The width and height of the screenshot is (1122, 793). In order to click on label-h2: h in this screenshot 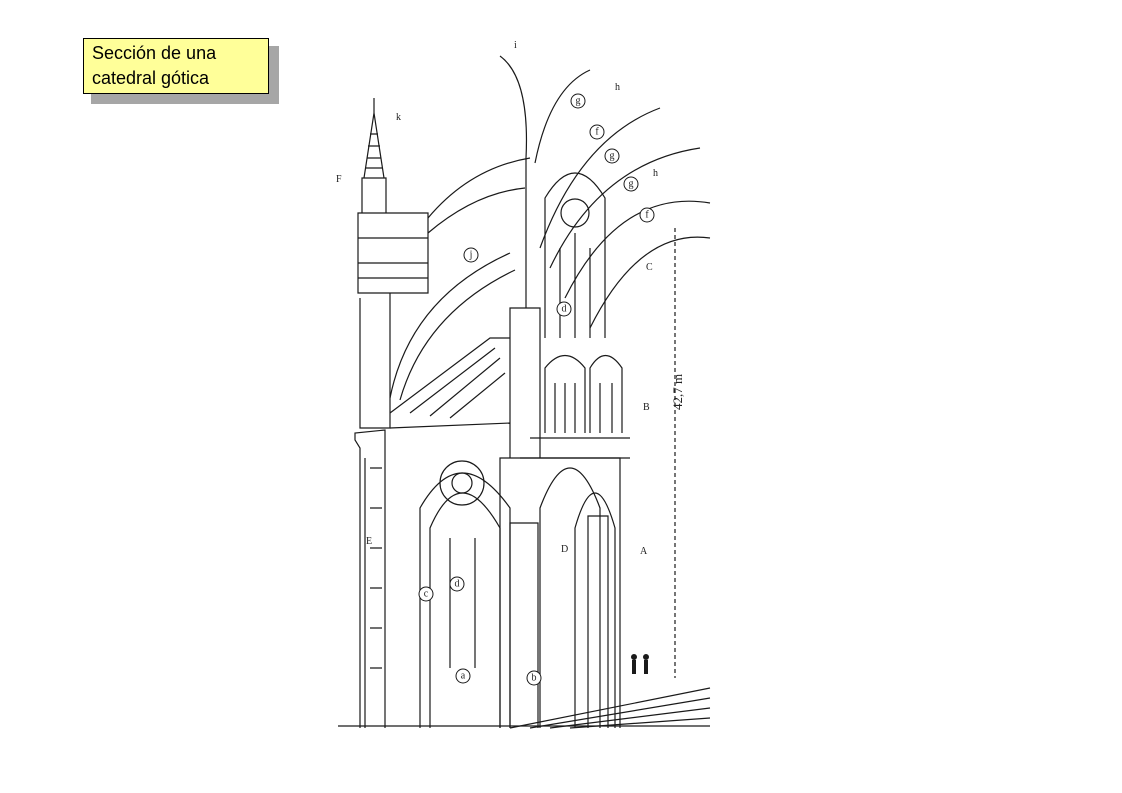, I will do `click(655, 173)`.